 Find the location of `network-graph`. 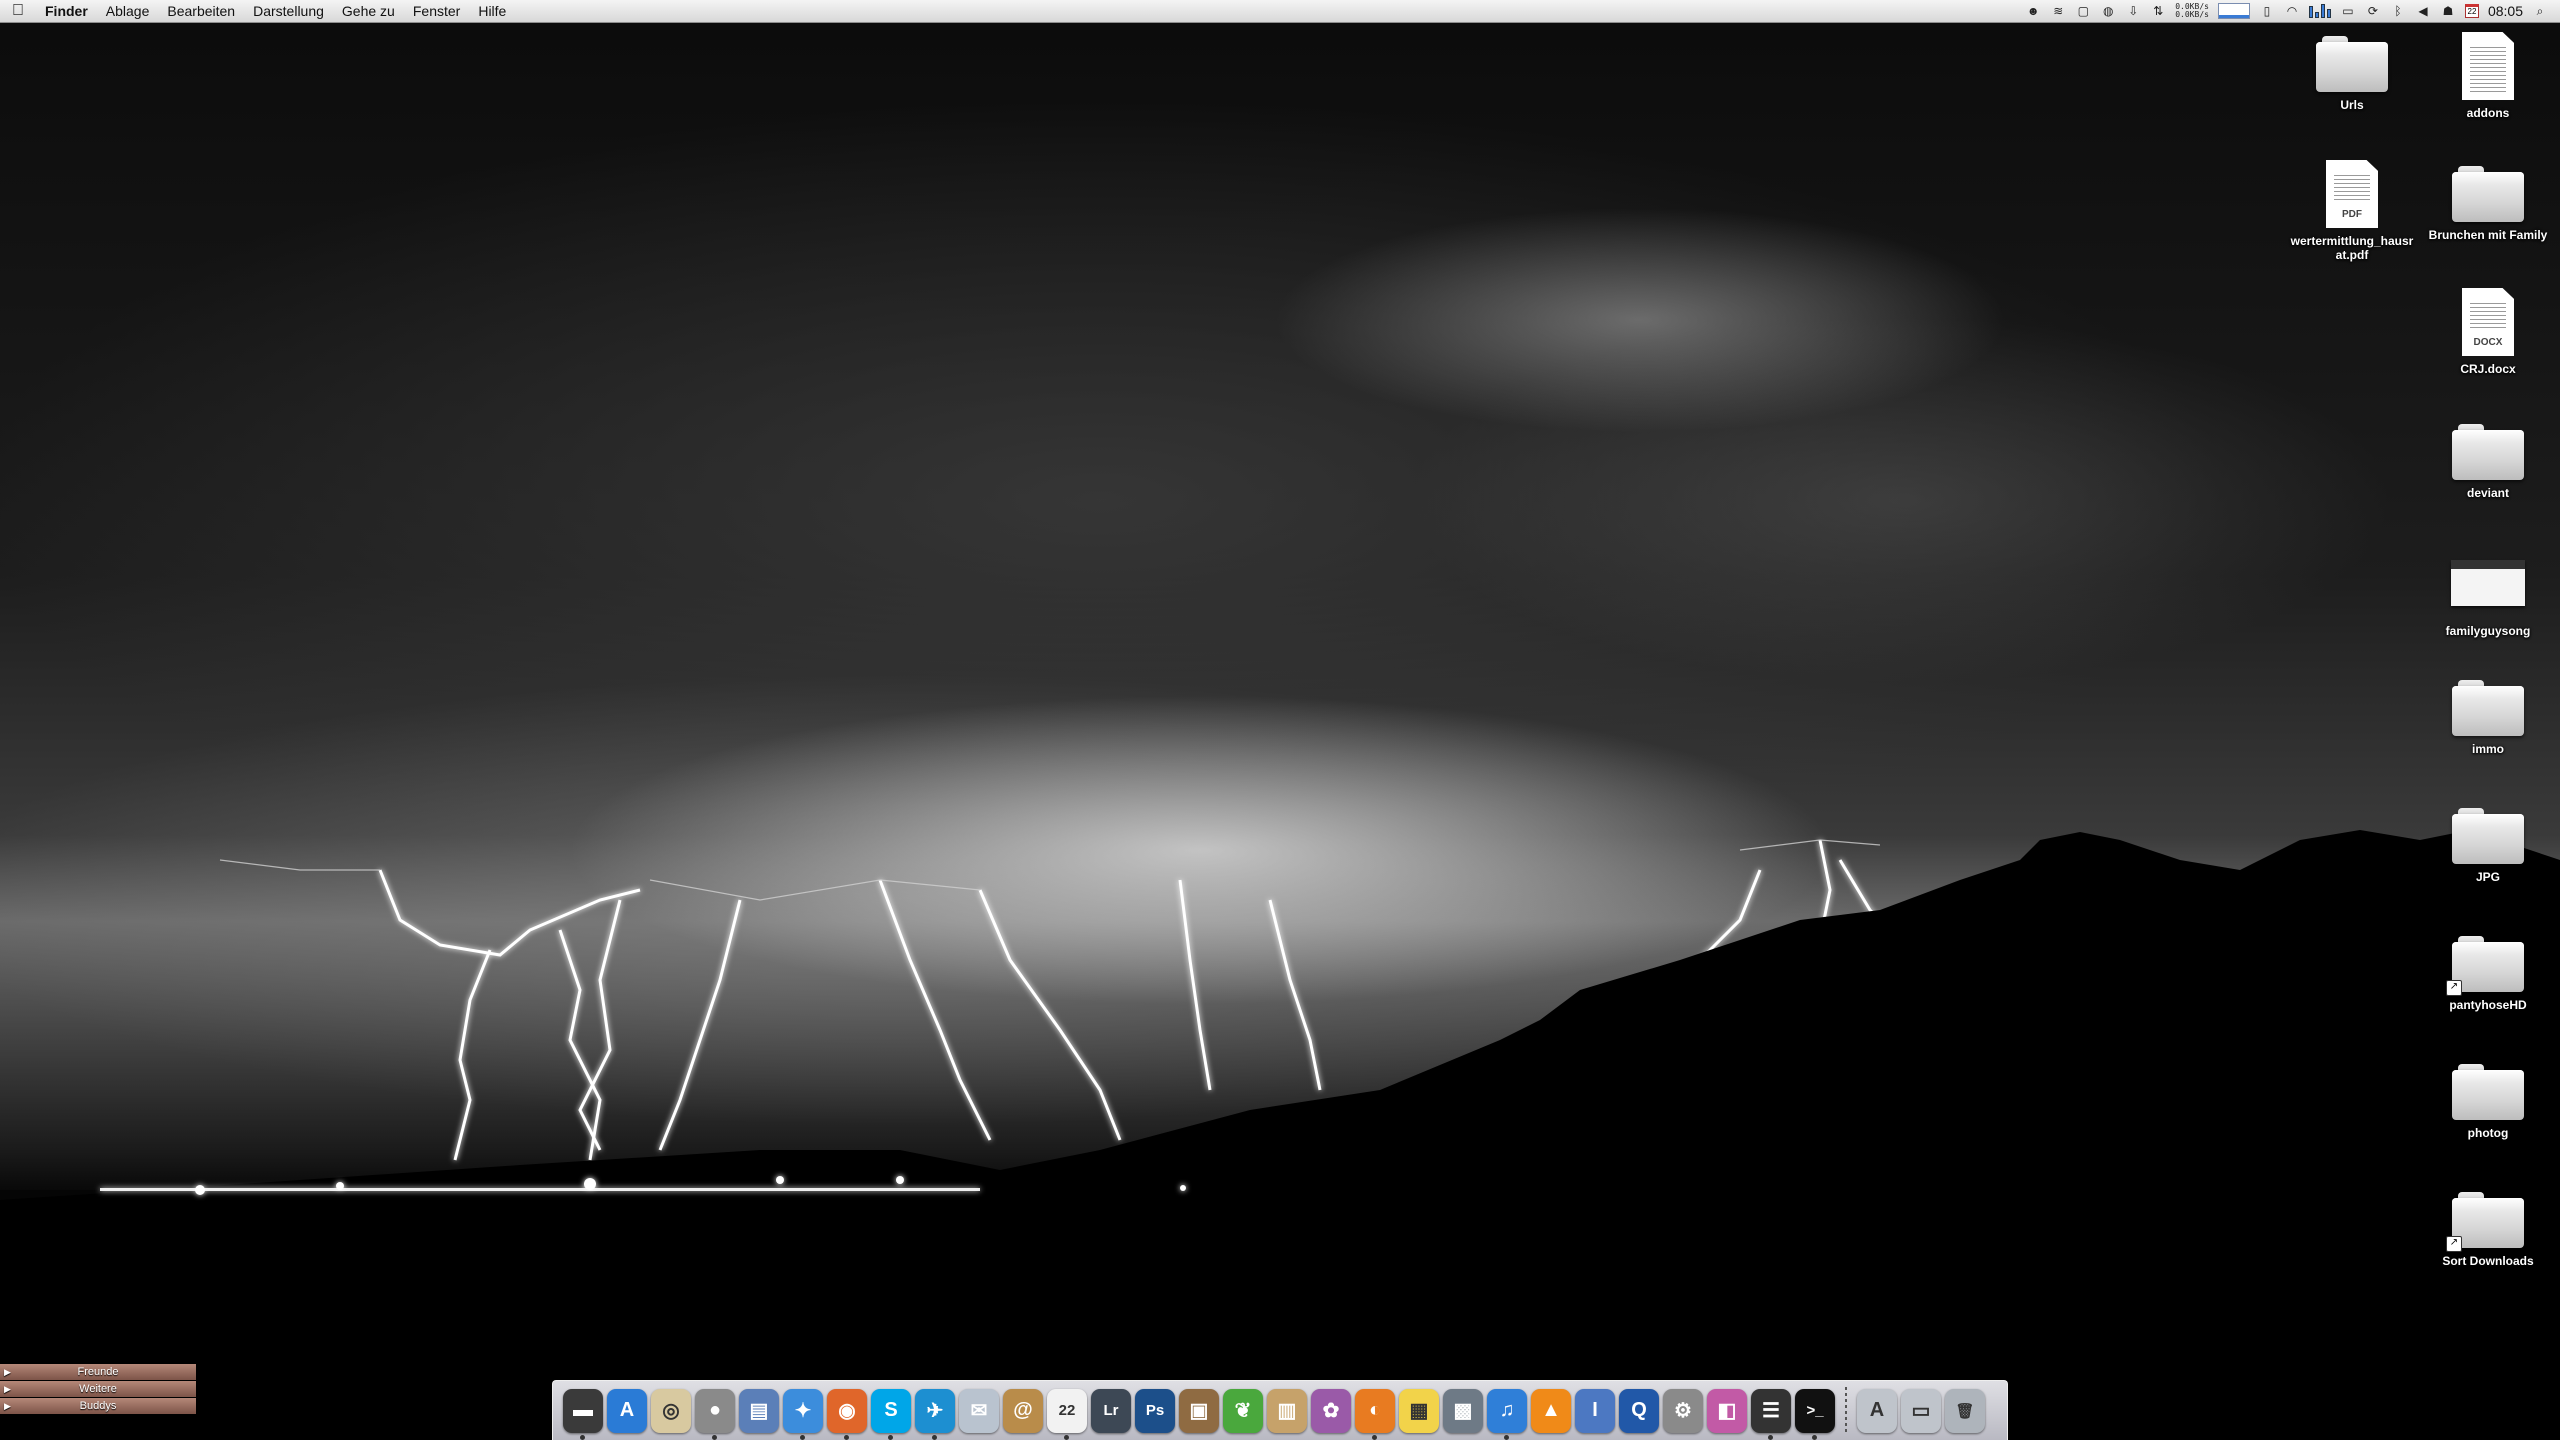

network-graph is located at coordinates (2233, 11).